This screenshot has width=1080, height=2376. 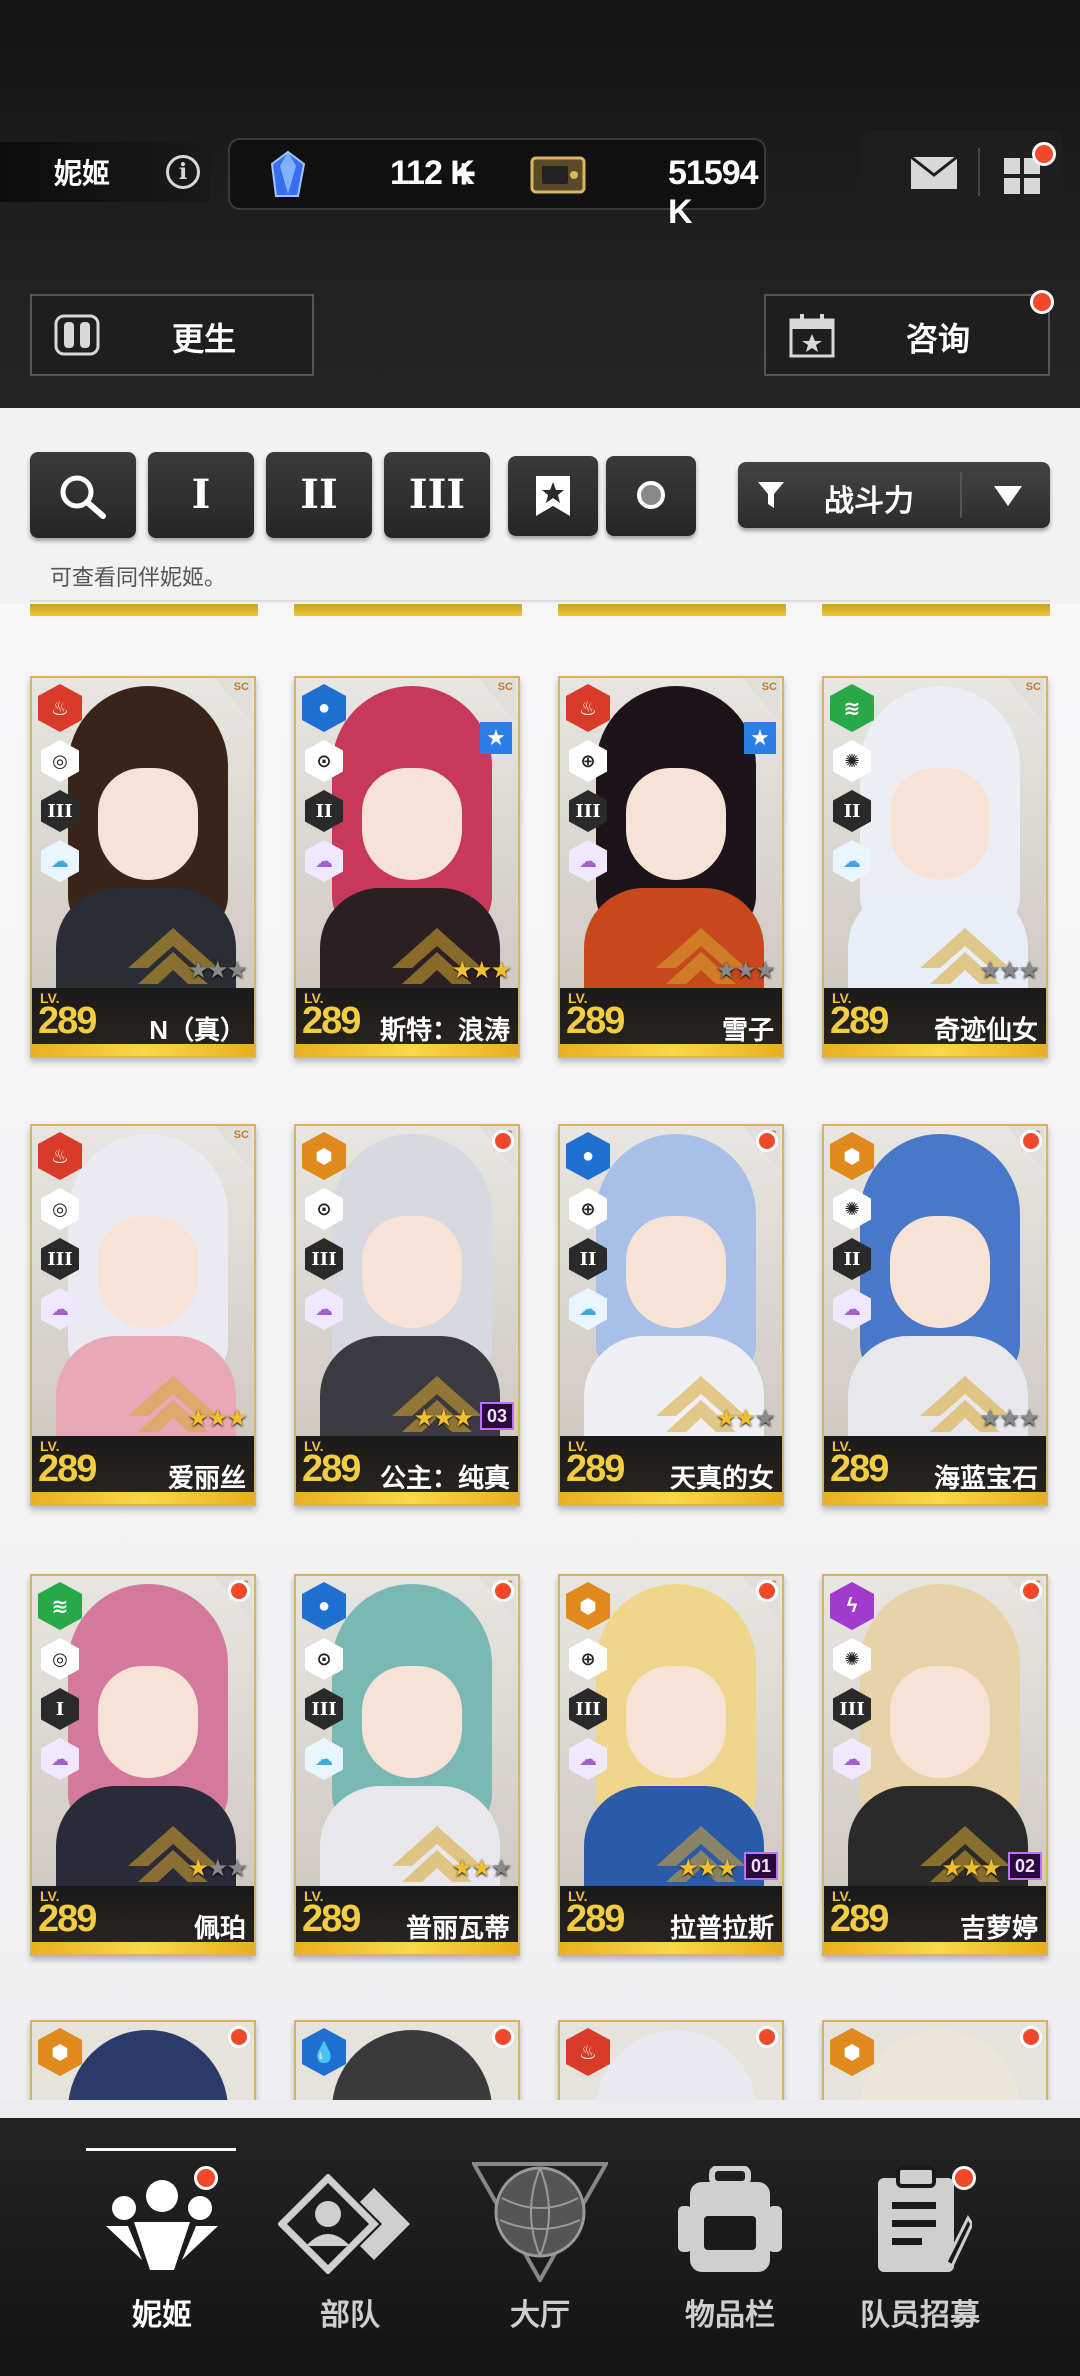 What do you see at coordinates (713, 192) in the screenshot?
I see `credit-count: 51594 K` at bounding box center [713, 192].